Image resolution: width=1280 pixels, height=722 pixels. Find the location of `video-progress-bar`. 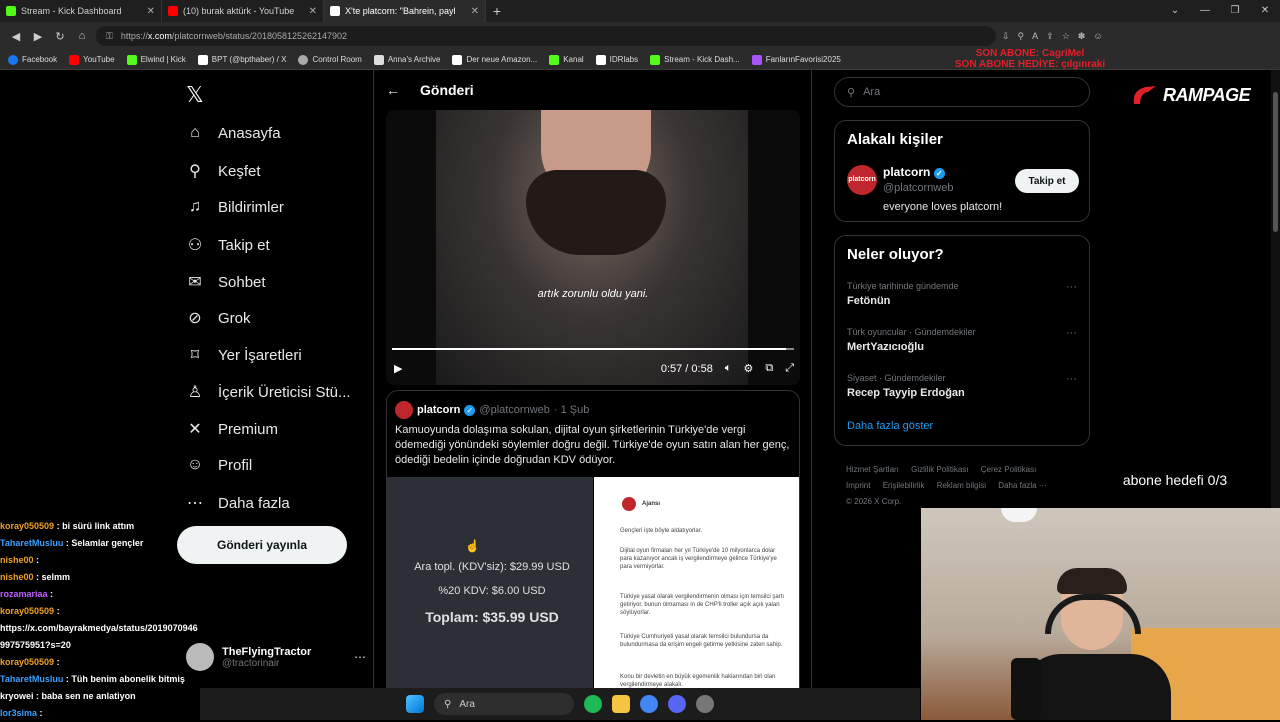

video-progress-bar is located at coordinates (593, 349).